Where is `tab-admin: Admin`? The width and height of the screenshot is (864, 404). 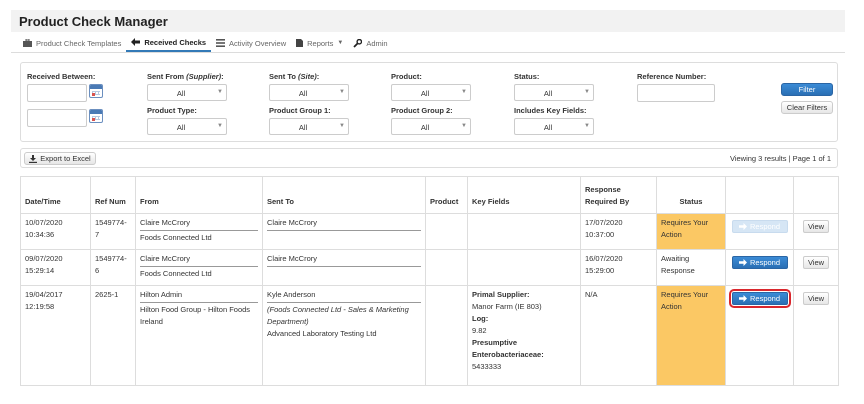
tab-admin: Admin is located at coordinates (370, 43).